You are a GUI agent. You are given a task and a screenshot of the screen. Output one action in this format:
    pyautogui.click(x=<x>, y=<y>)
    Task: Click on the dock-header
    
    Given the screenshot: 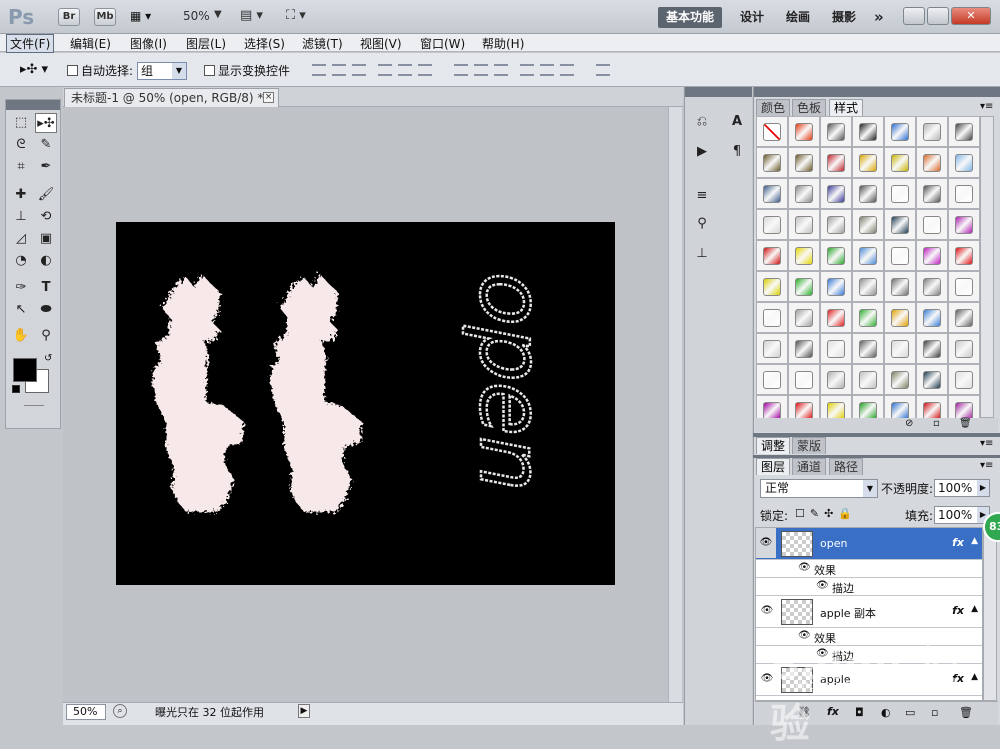 What is the action you would take?
    pyautogui.click(x=718, y=92)
    